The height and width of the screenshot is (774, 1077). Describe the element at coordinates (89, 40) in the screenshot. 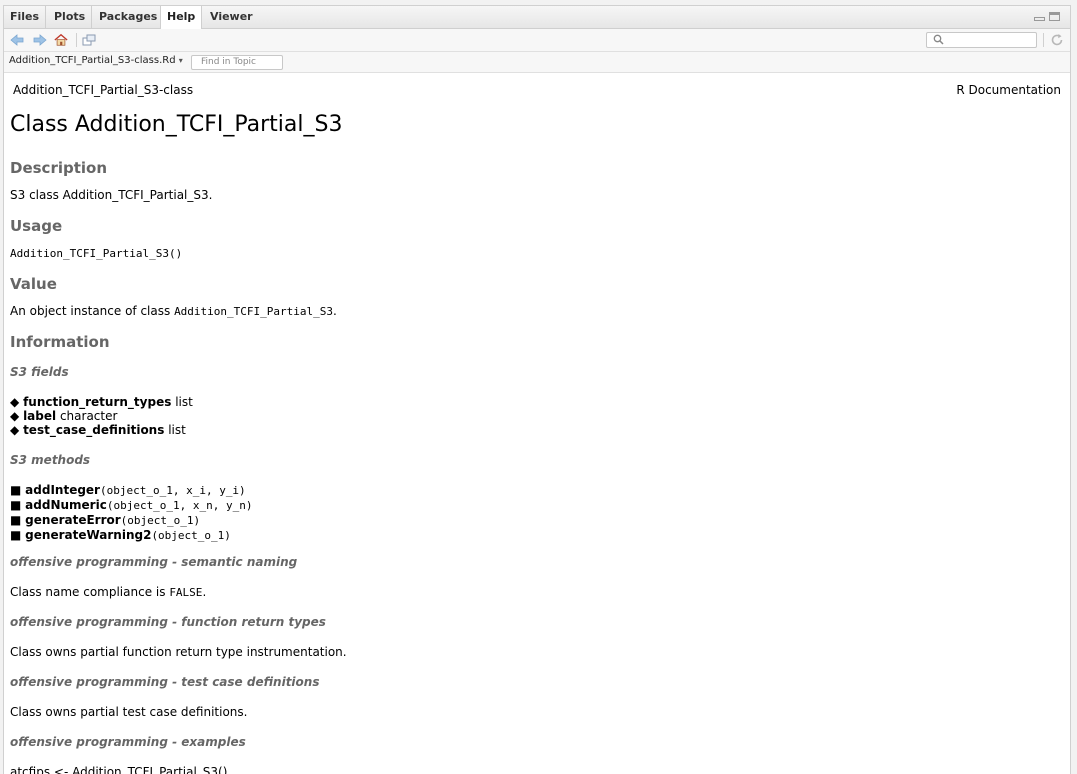

I see `popout-icon` at that location.